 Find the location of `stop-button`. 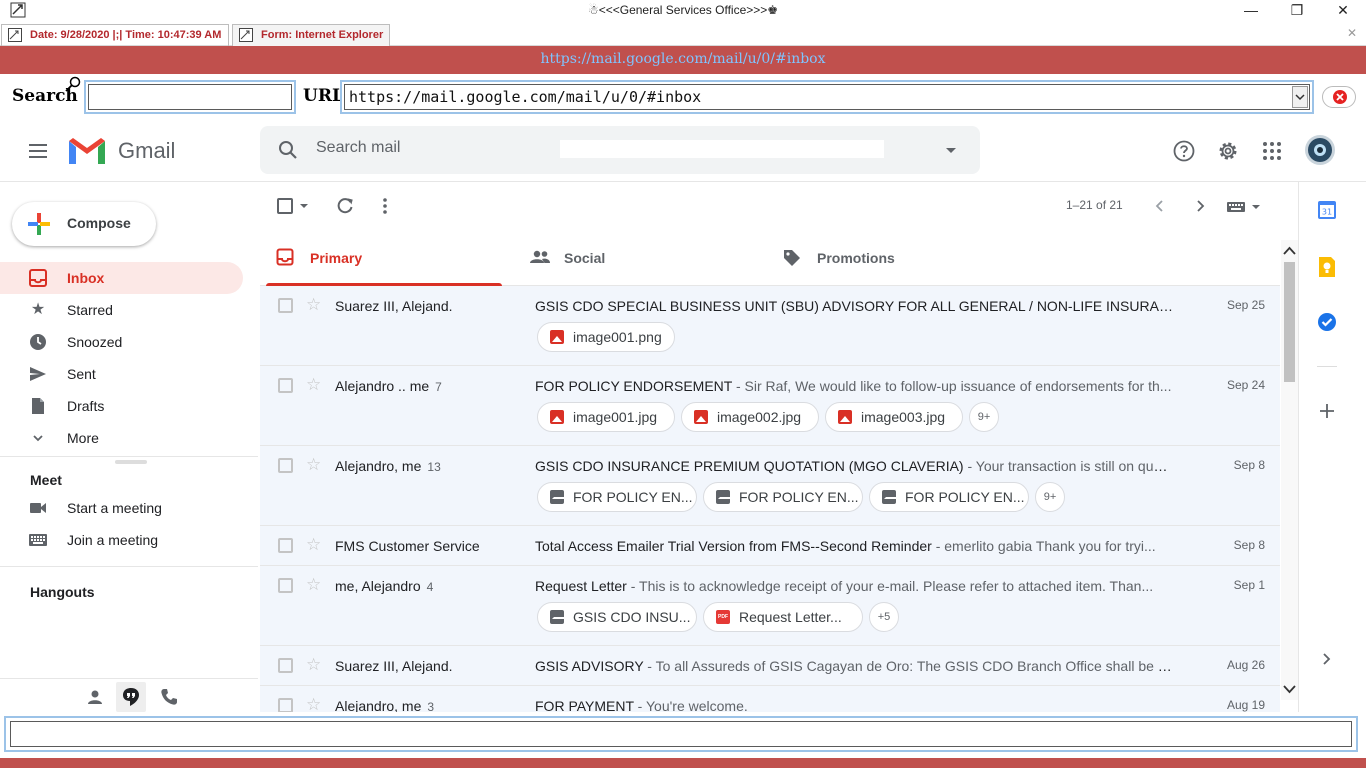

stop-button is located at coordinates (1339, 97).